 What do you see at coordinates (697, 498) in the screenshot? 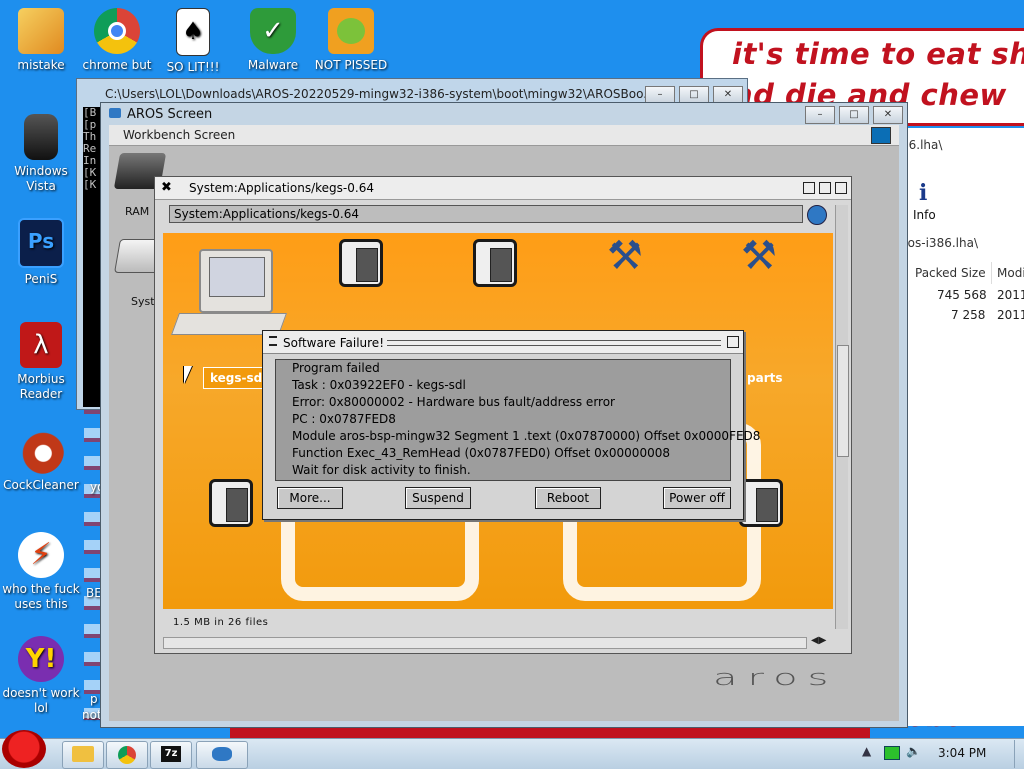
I see `power-off-button: Power off` at bounding box center [697, 498].